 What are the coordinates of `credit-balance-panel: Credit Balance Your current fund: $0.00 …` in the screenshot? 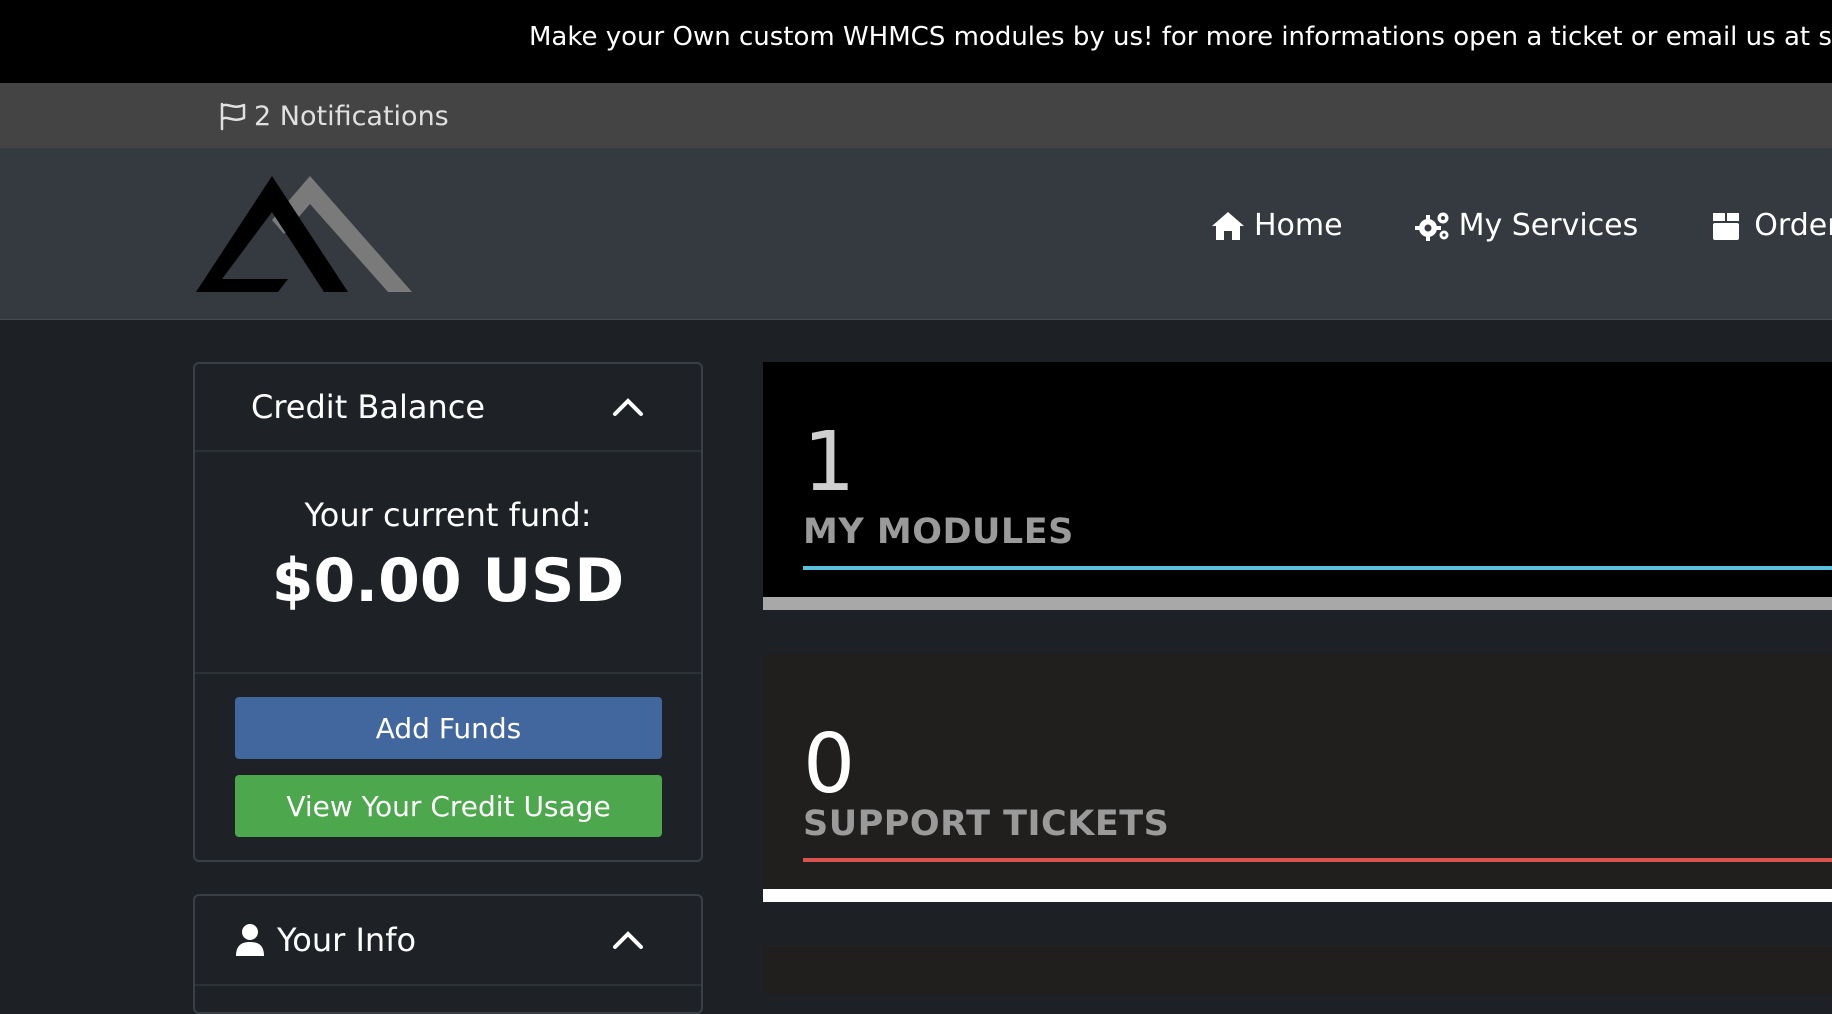 It's located at (448, 612).